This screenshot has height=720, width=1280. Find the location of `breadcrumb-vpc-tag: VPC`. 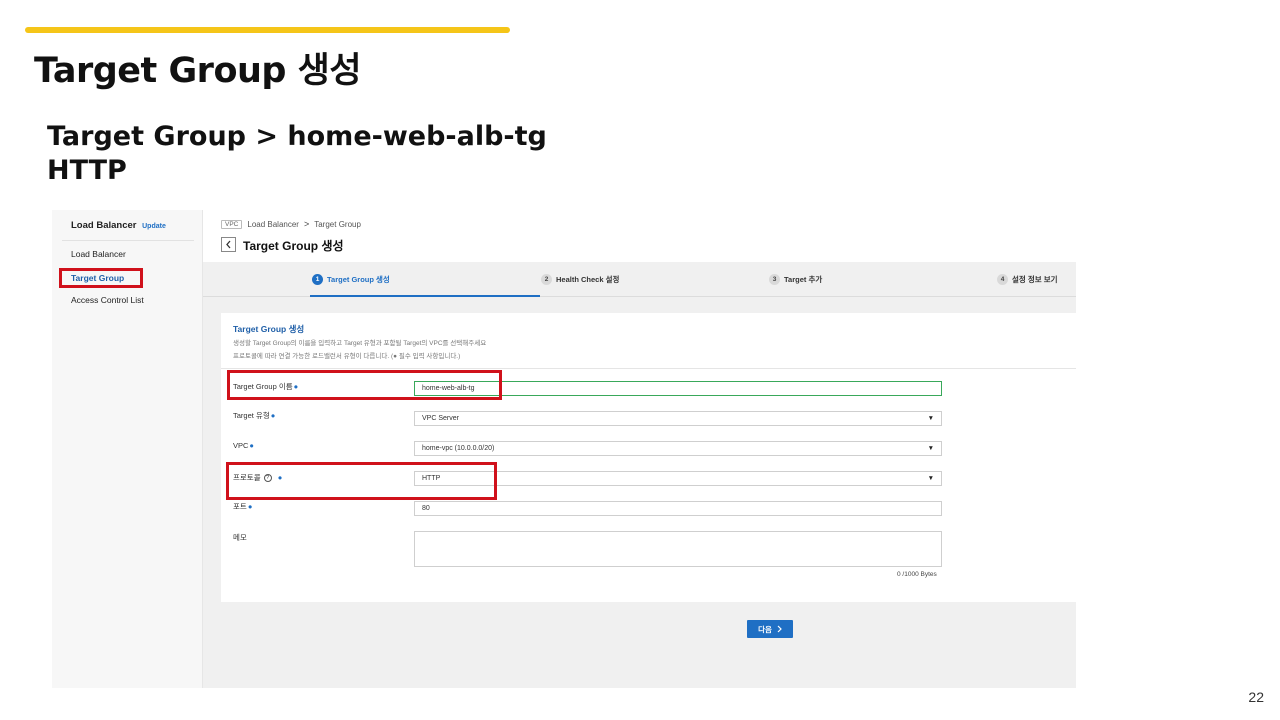

breadcrumb-vpc-tag: VPC is located at coordinates (232, 224).